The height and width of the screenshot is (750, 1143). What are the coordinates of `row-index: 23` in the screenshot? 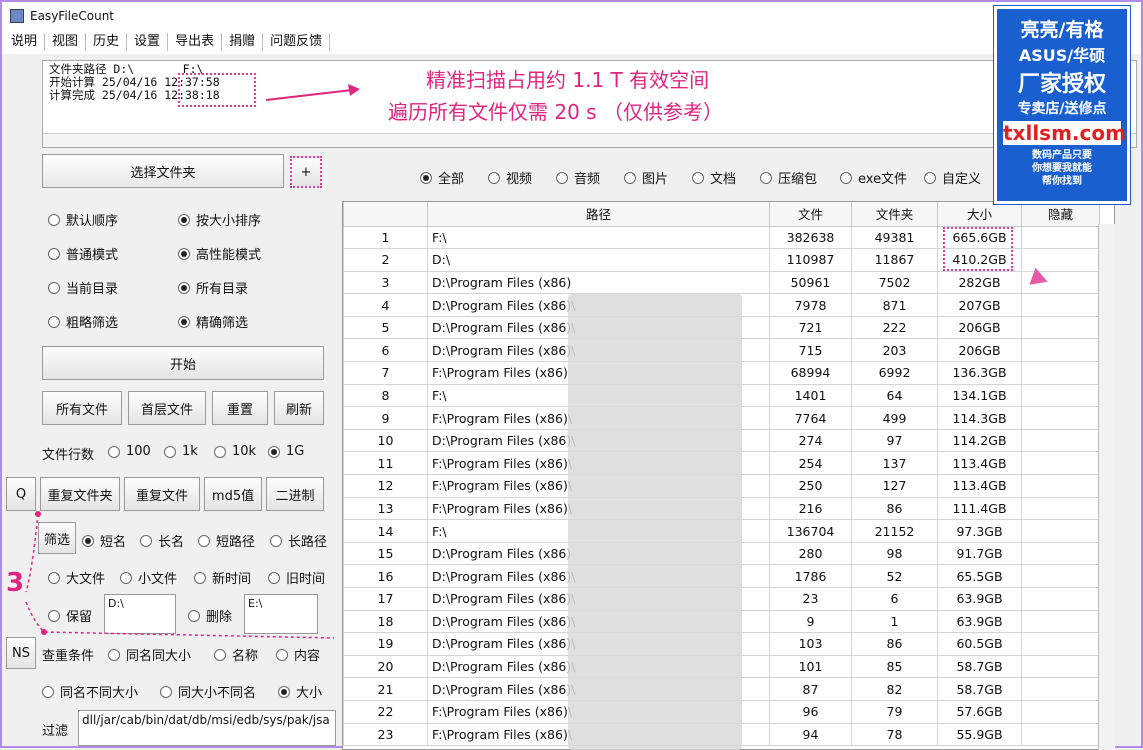 It's located at (385, 734).